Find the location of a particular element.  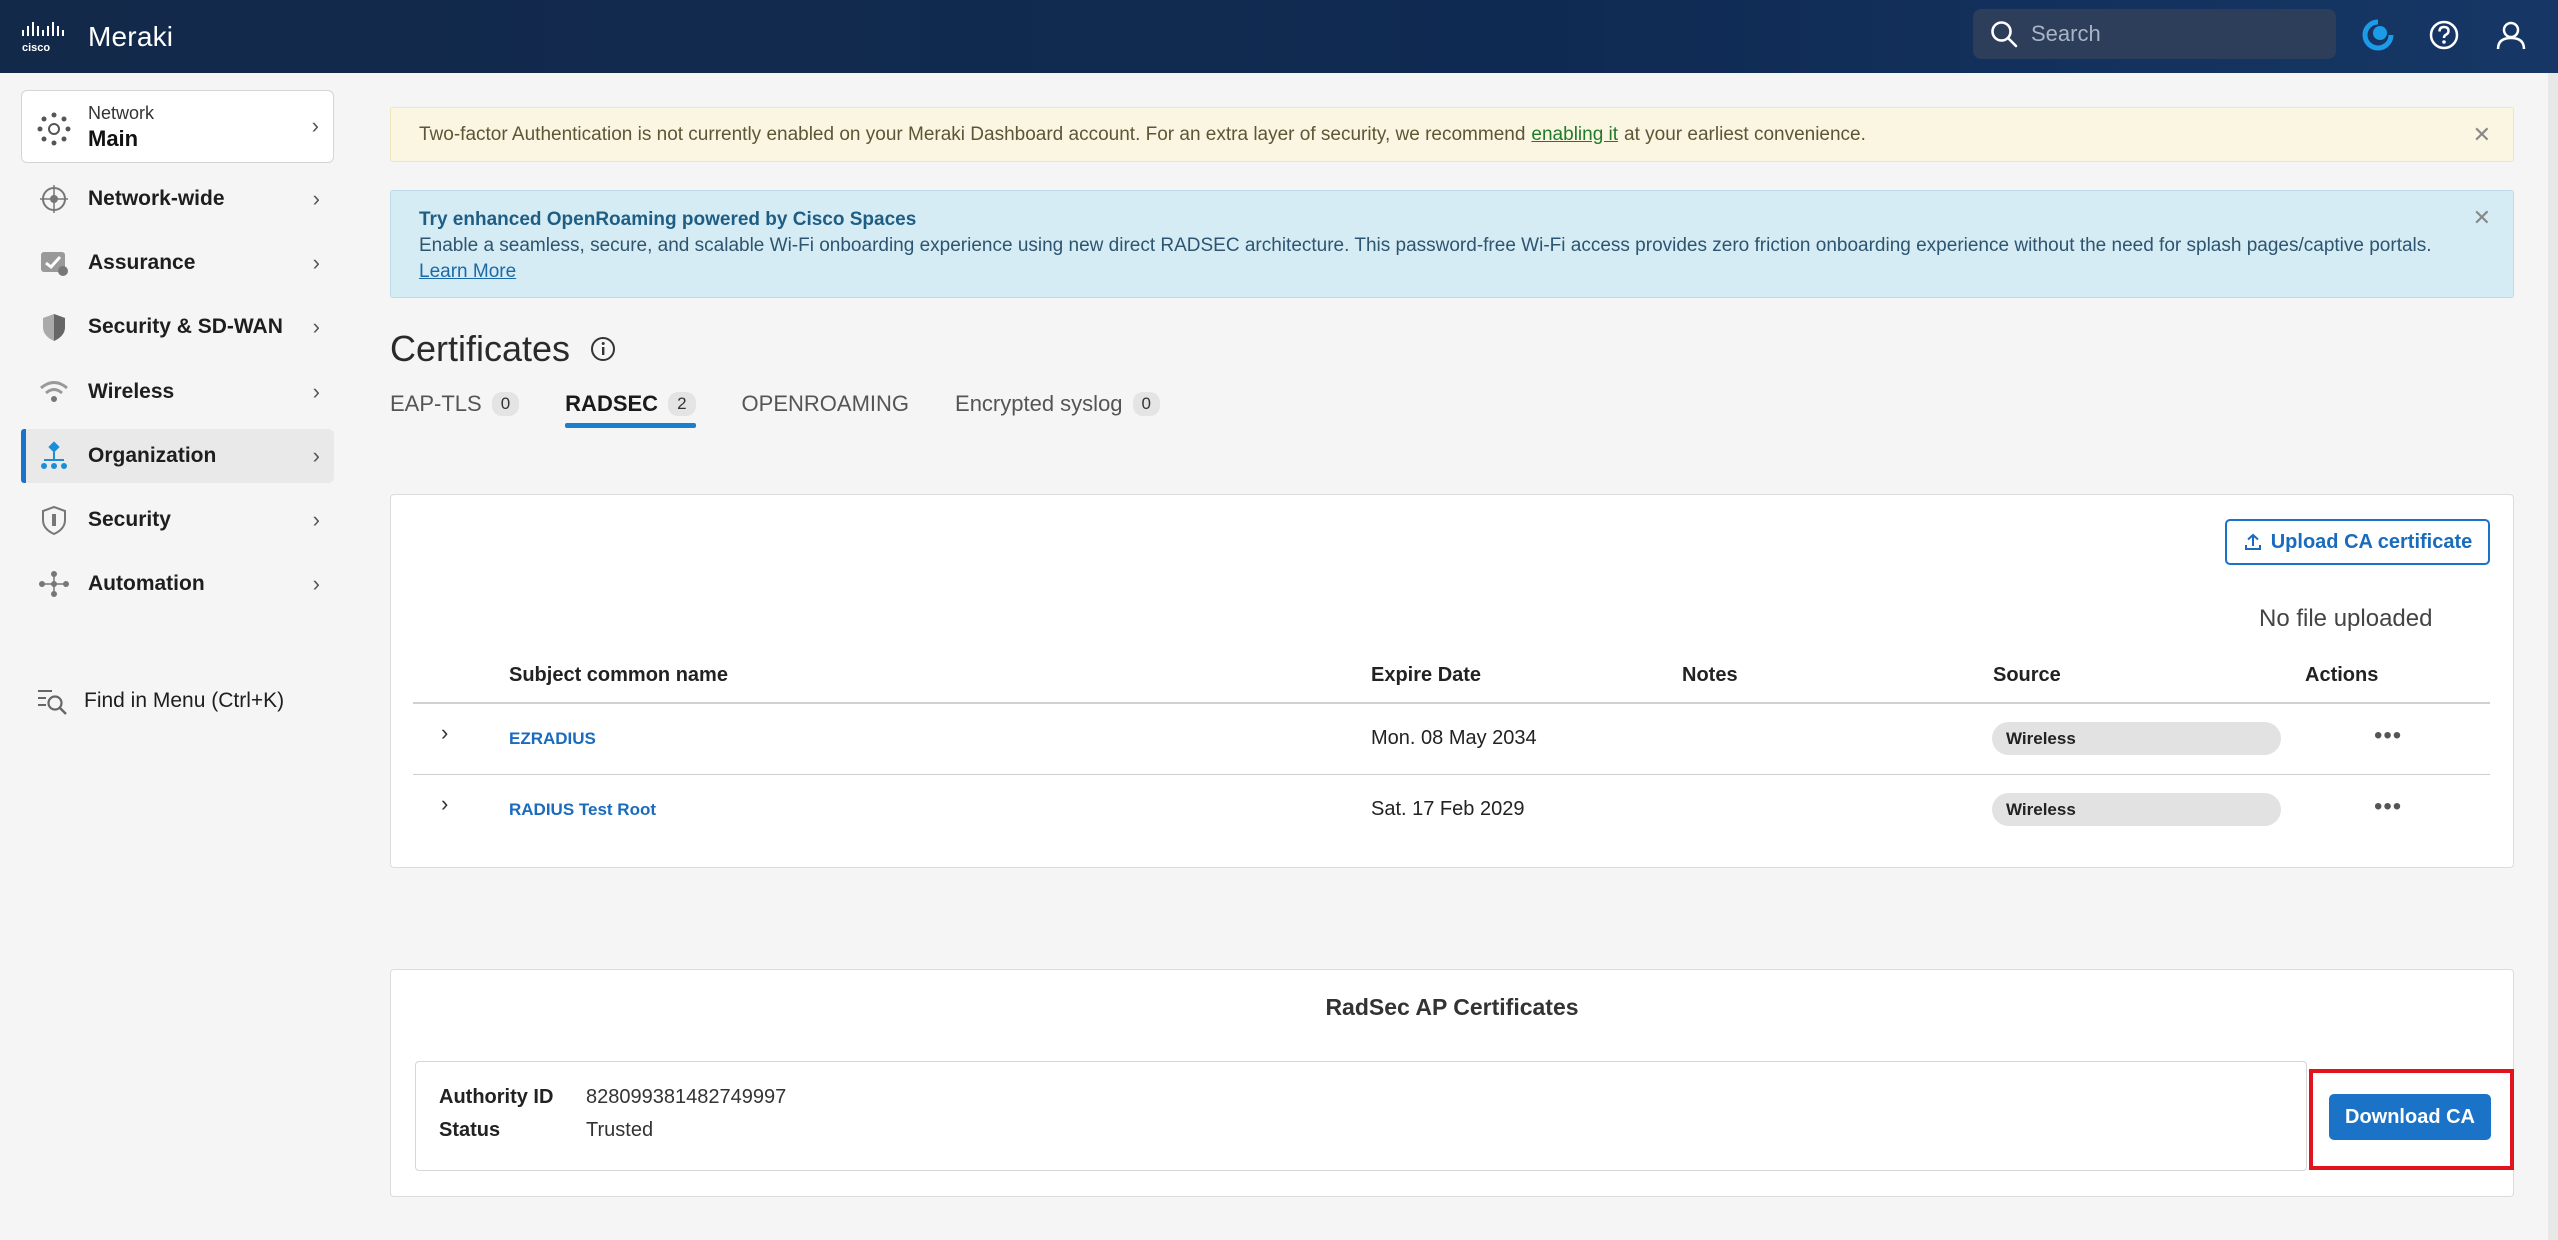

tab-label: RADSEC is located at coordinates (612, 403).